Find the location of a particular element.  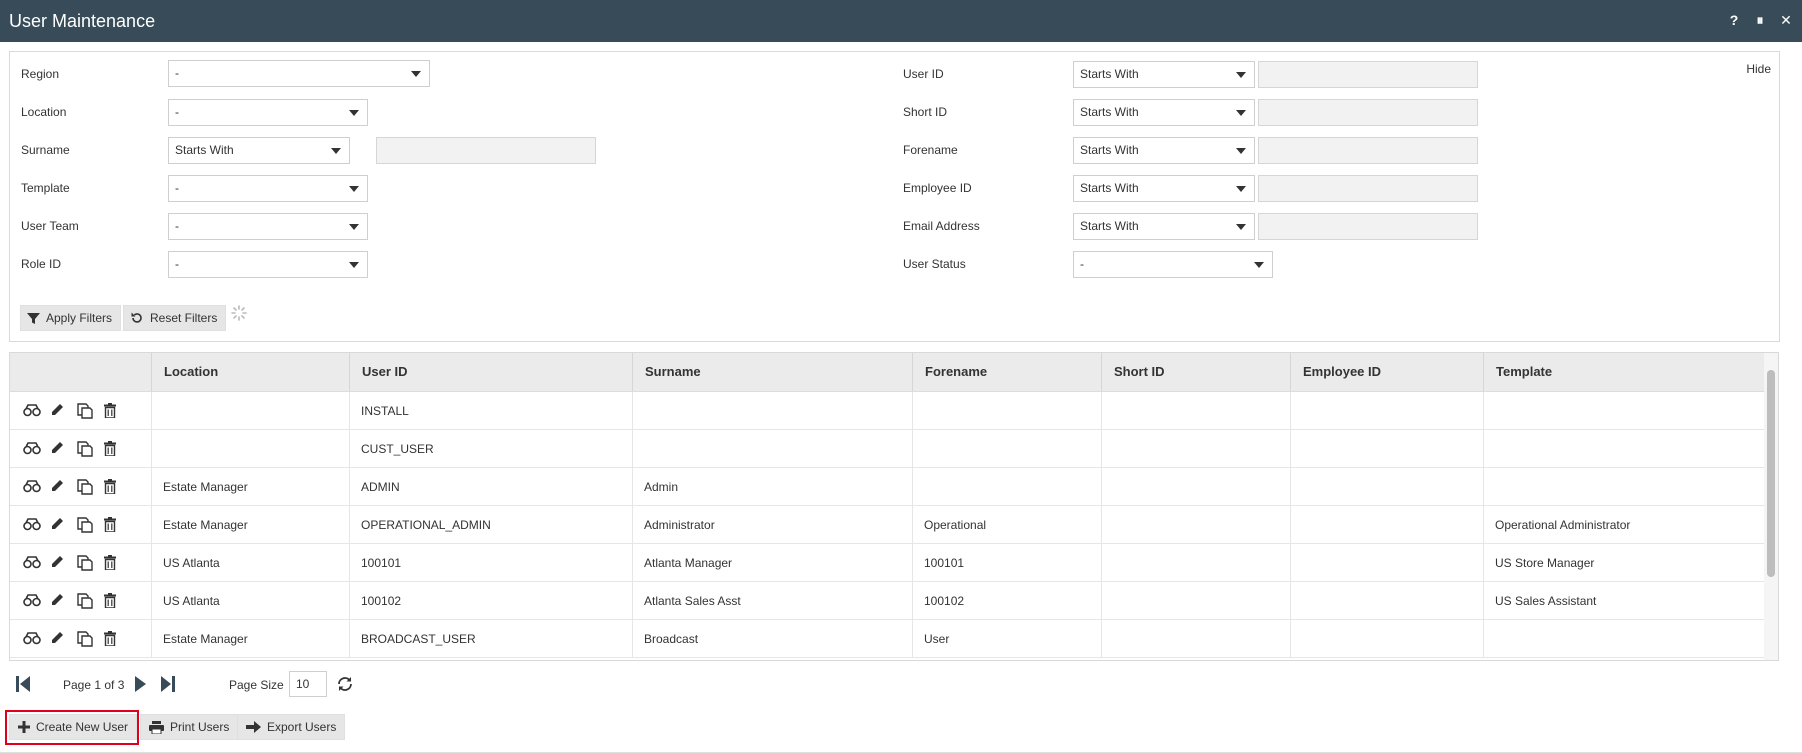

next-page-icon is located at coordinates (141, 684).